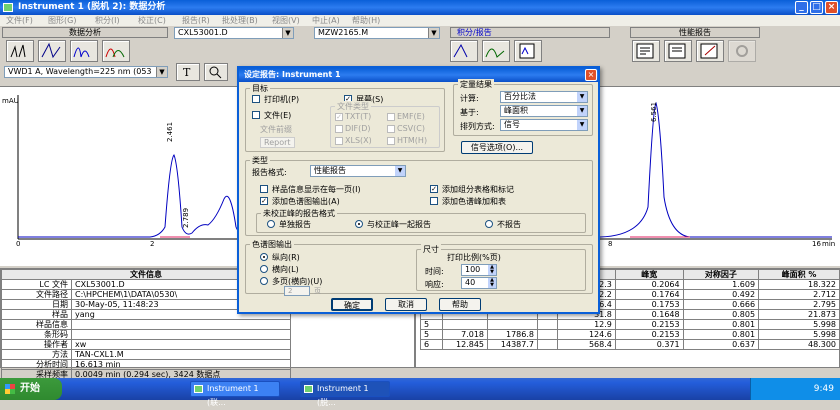 The height and width of the screenshot is (410, 840). What do you see at coordinates (742, 51) in the screenshot?
I see `perf-settings-button` at bounding box center [742, 51].